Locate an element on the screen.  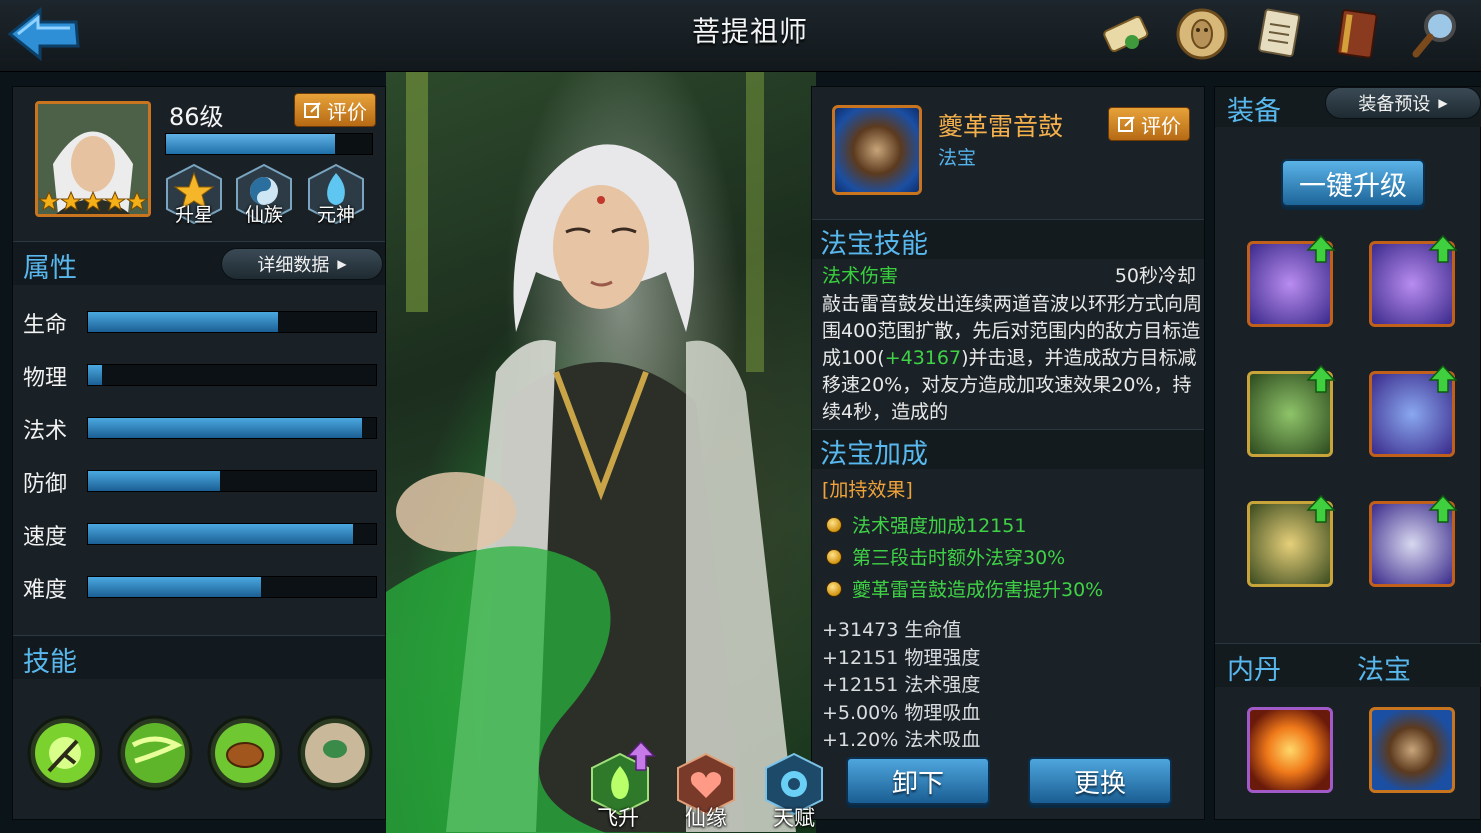
chevron-right-icon: ▶ is located at coordinates (342, 264).